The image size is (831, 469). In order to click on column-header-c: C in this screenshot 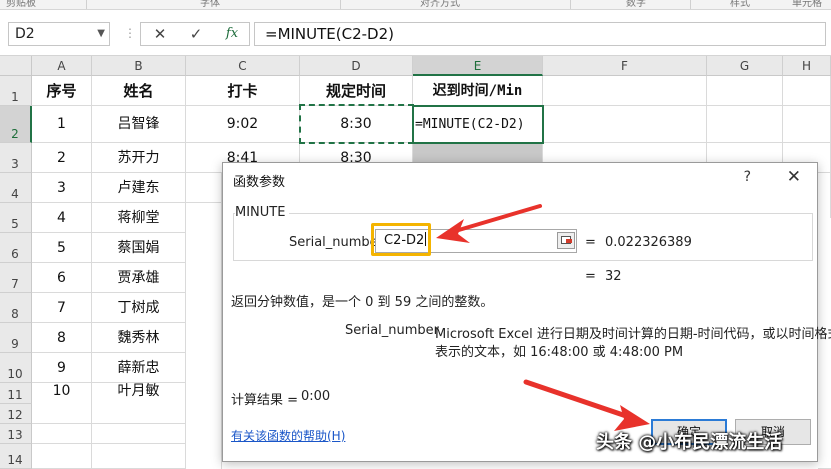, I will do `click(243, 66)`.